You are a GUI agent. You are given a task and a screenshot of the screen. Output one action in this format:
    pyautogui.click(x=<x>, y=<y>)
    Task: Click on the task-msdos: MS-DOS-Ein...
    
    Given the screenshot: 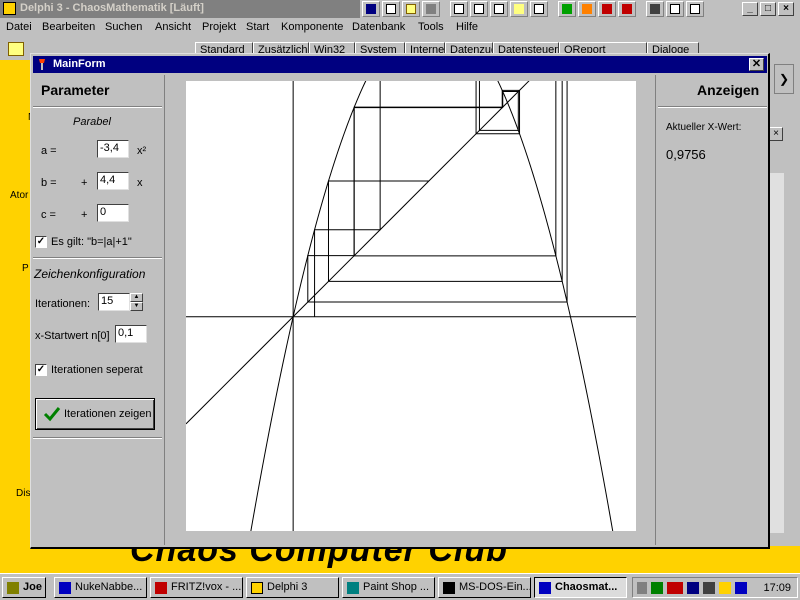 What is the action you would take?
    pyautogui.click(x=484, y=587)
    